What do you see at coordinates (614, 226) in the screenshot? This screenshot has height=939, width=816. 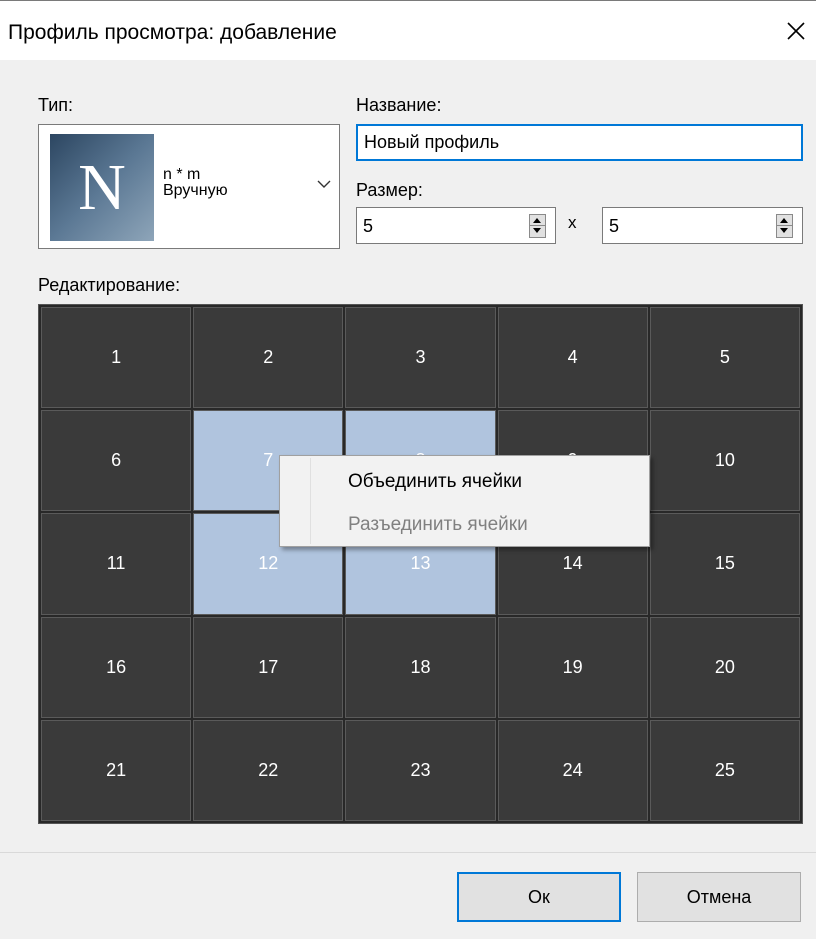 I see `cols-value: 5` at bounding box center [614, 226].